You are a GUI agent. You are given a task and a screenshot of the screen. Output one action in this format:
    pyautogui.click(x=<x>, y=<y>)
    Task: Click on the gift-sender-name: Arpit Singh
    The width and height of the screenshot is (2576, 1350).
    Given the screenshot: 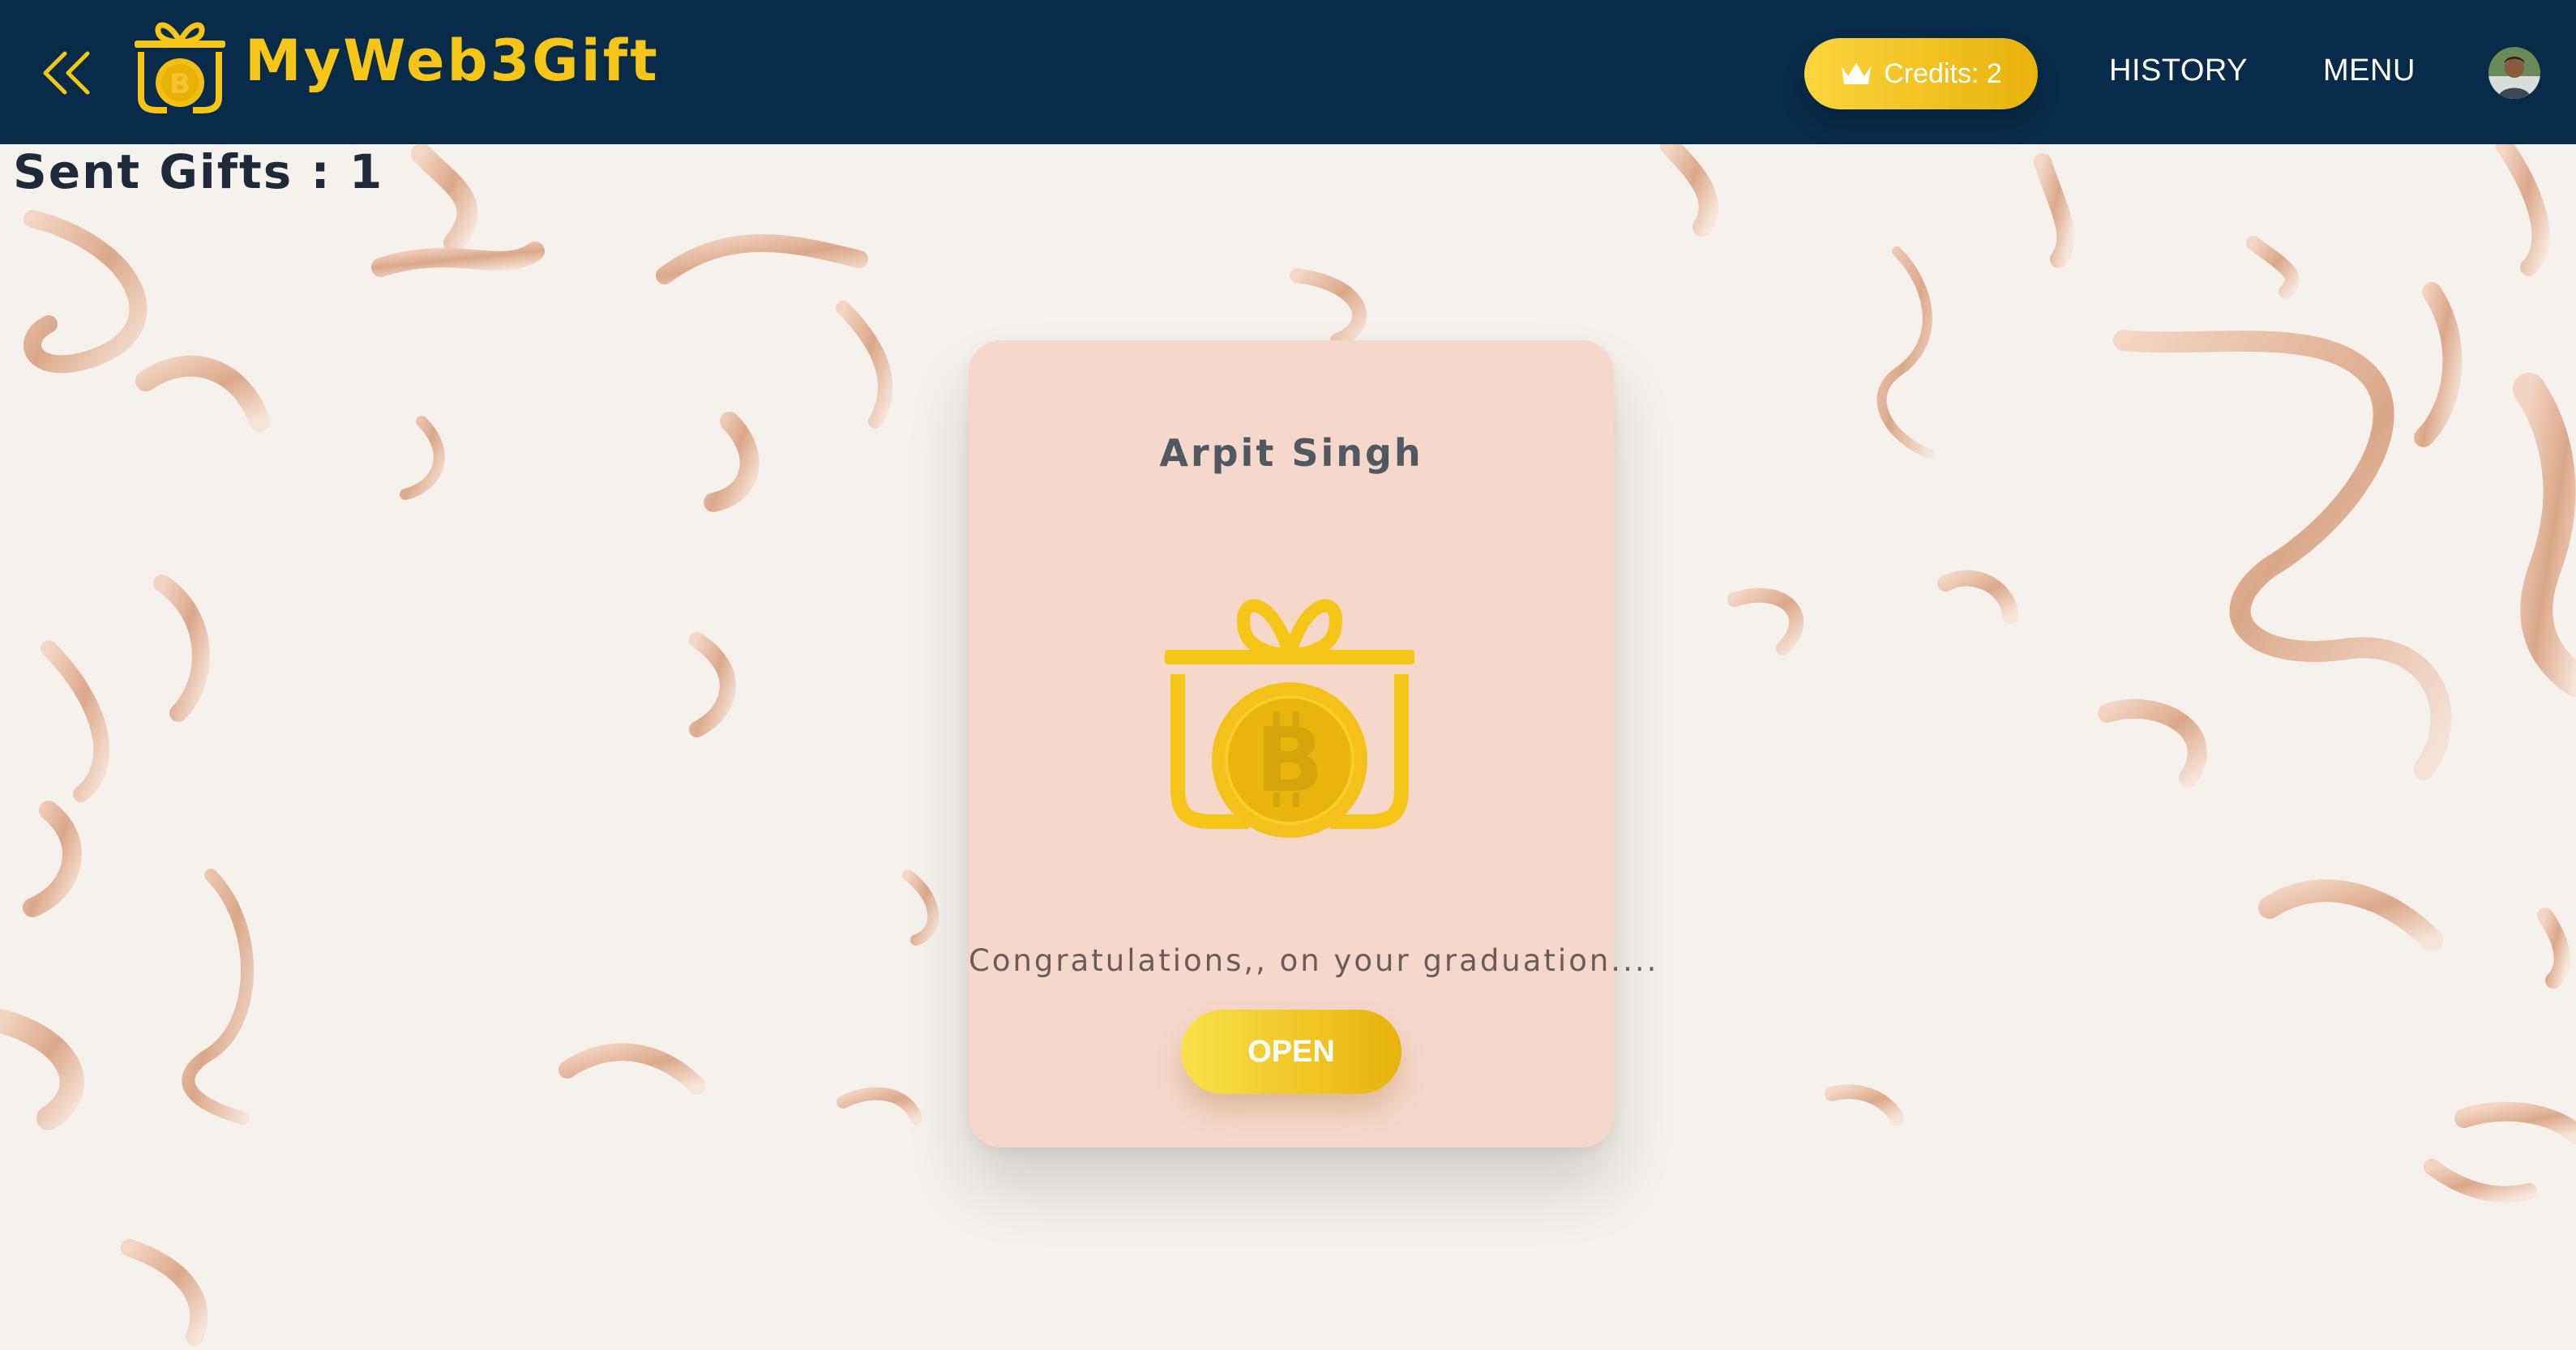 What is the action you would take?
    pyautogui.click(x=1291, y=453)
    